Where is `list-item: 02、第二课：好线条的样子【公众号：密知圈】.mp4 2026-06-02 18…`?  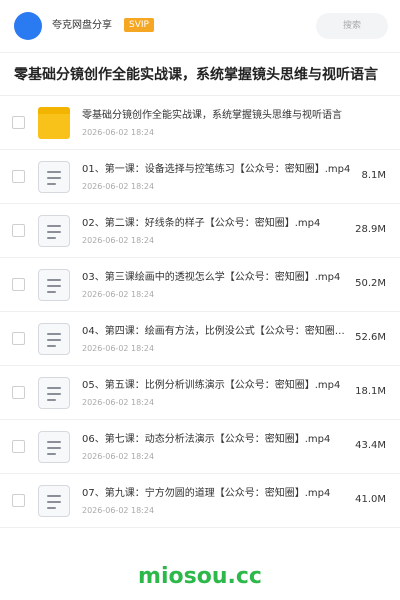 list-item: 02、第二课：好线条的样子【公众号：密知圈】.mp4 2026-06-02 18… is located at coordinates (200, 231).